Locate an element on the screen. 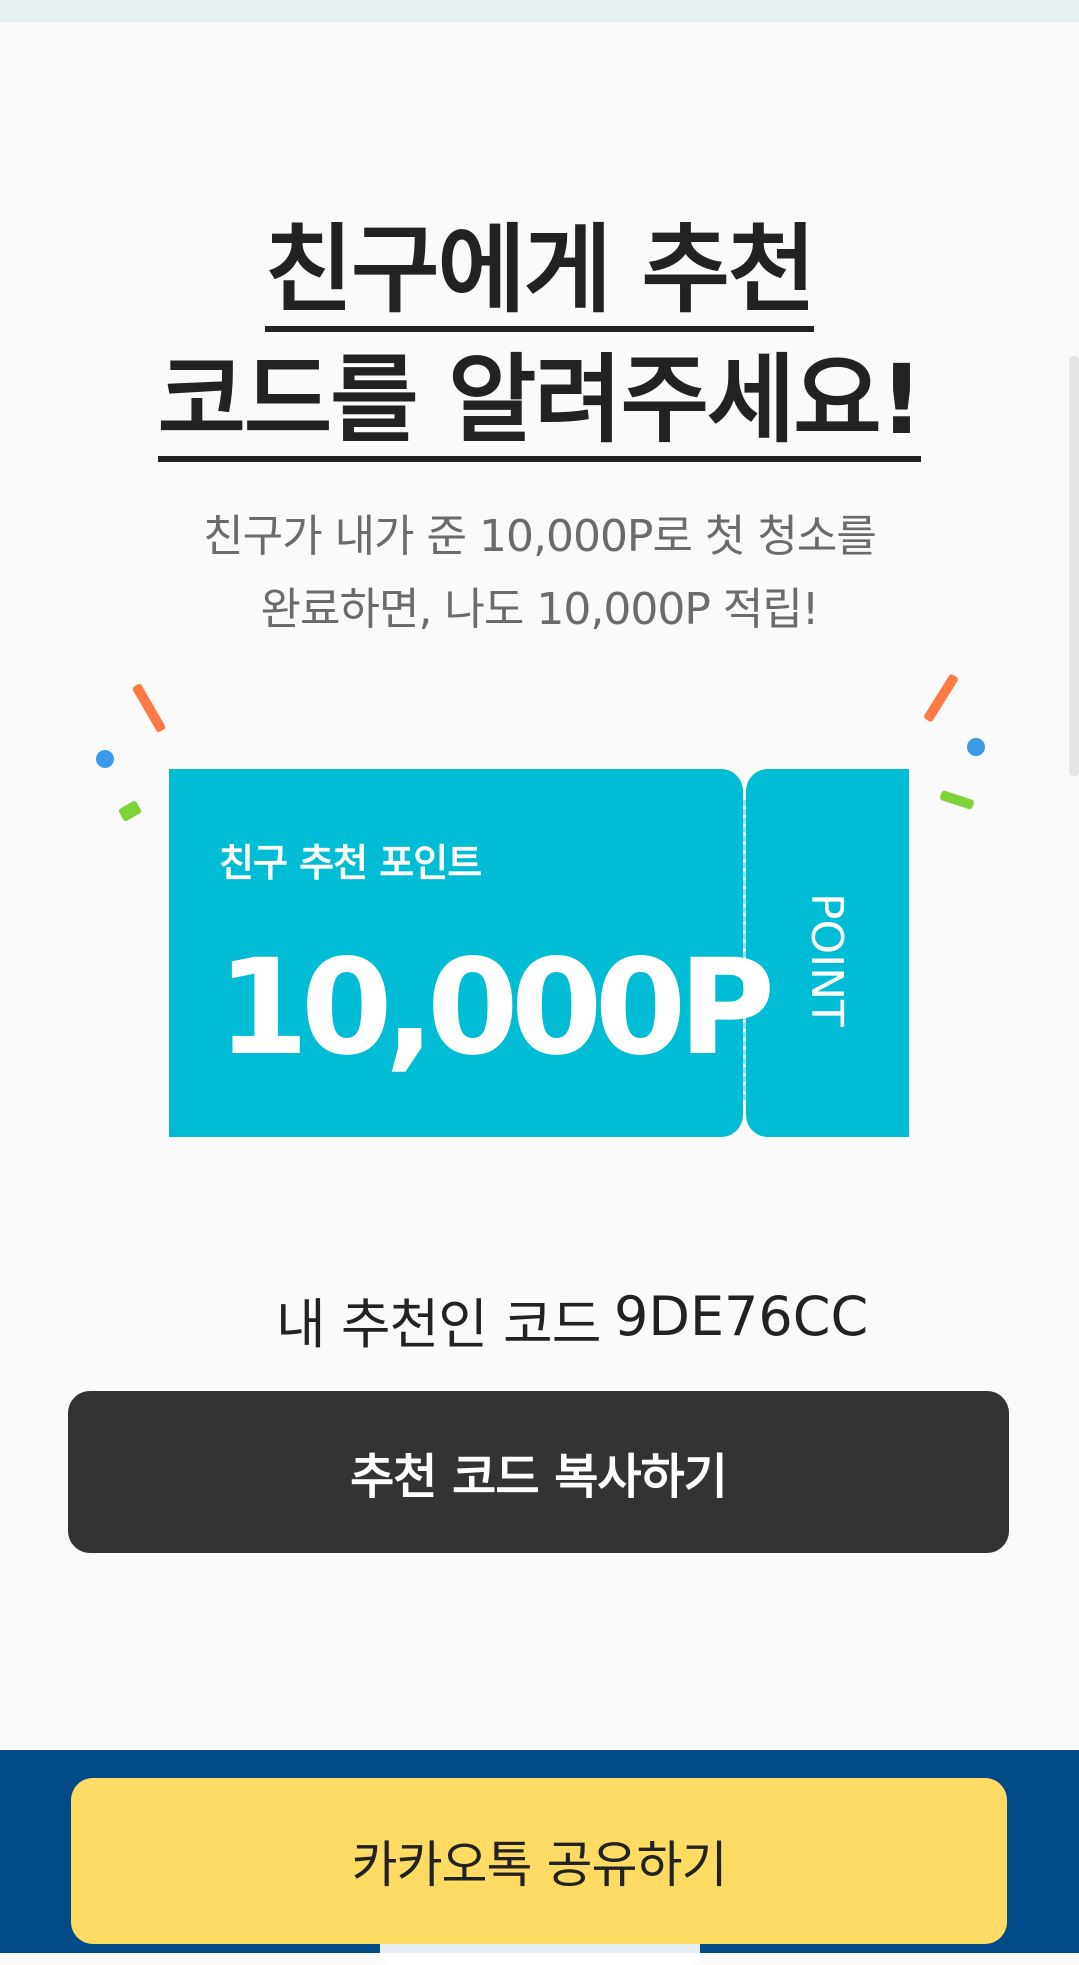 Image resolution: width=1079 pixels, height=1965 pixels. ticket-label: 친구 추천 포인트 is located at coordinates (350, 863).